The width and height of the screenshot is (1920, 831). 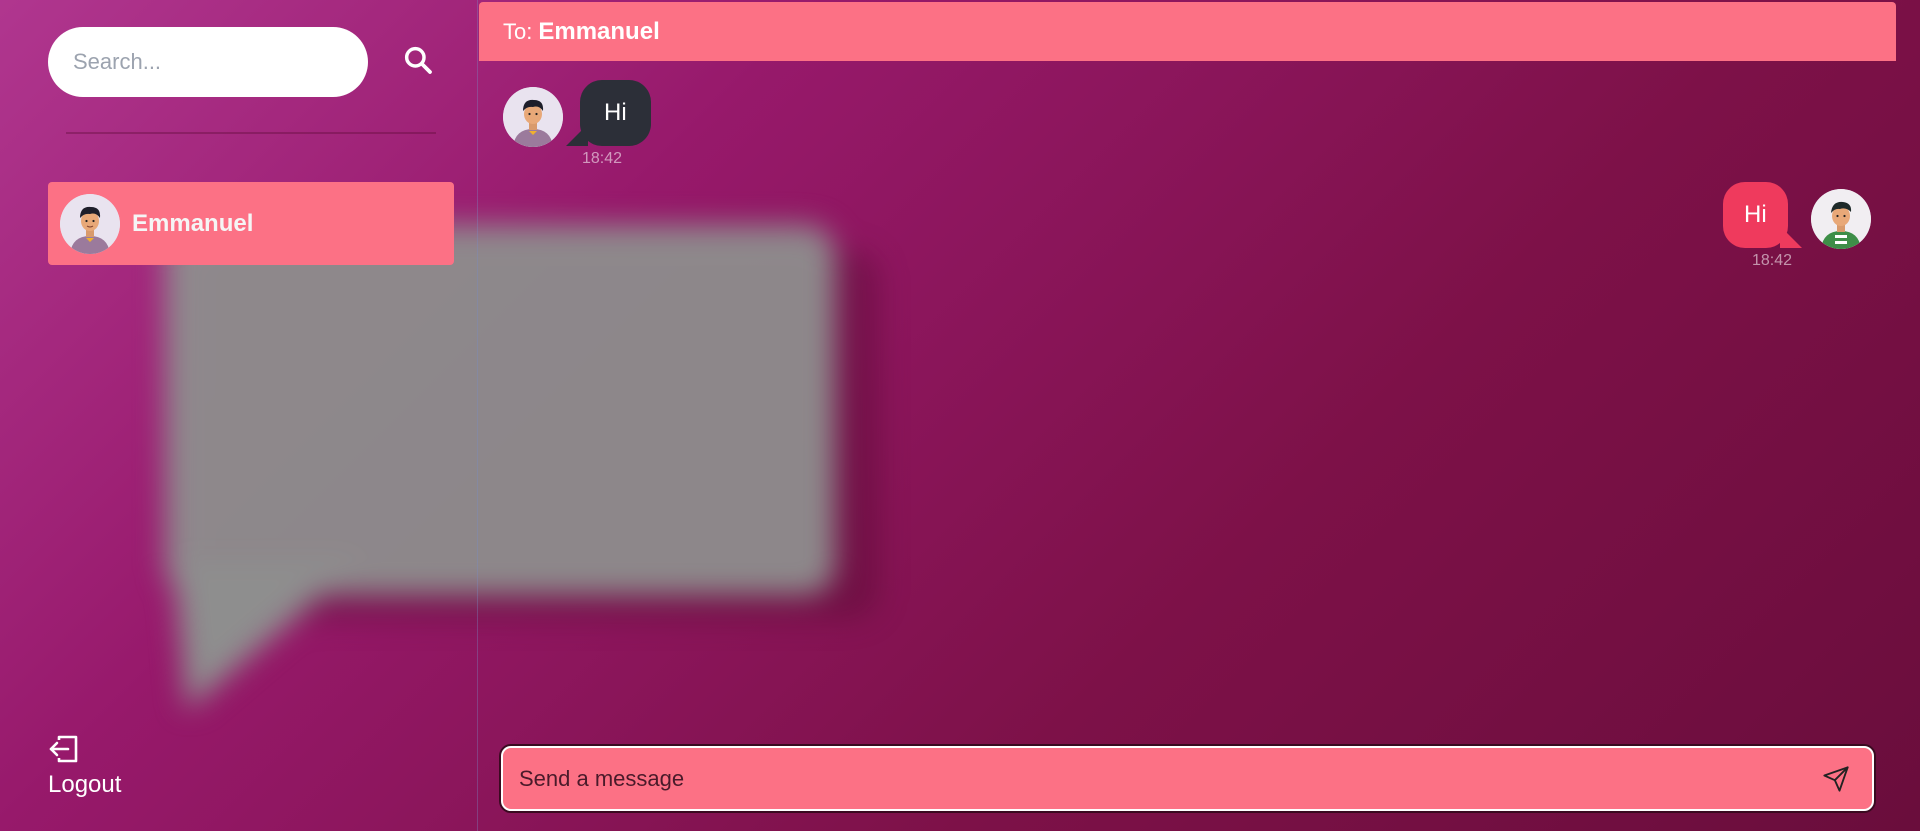 I want to click on contact-avatar, so click(x=90, y=223).